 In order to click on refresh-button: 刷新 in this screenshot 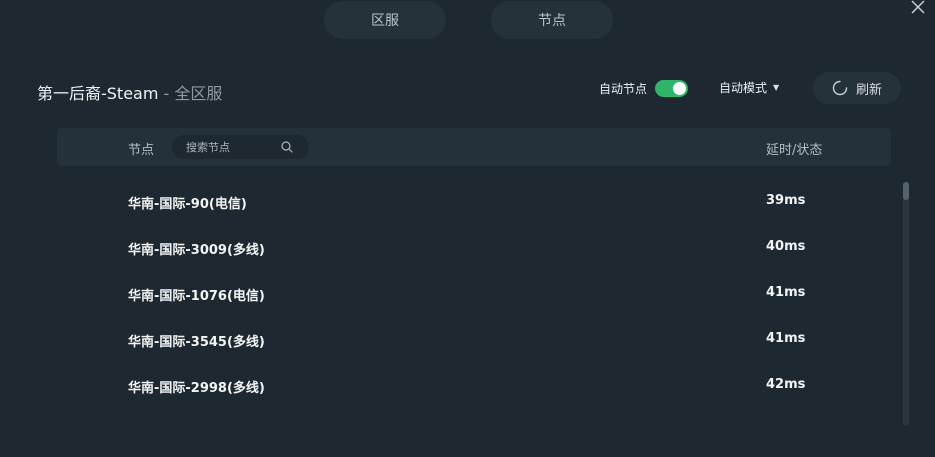, I will do `click(857, 88)`.